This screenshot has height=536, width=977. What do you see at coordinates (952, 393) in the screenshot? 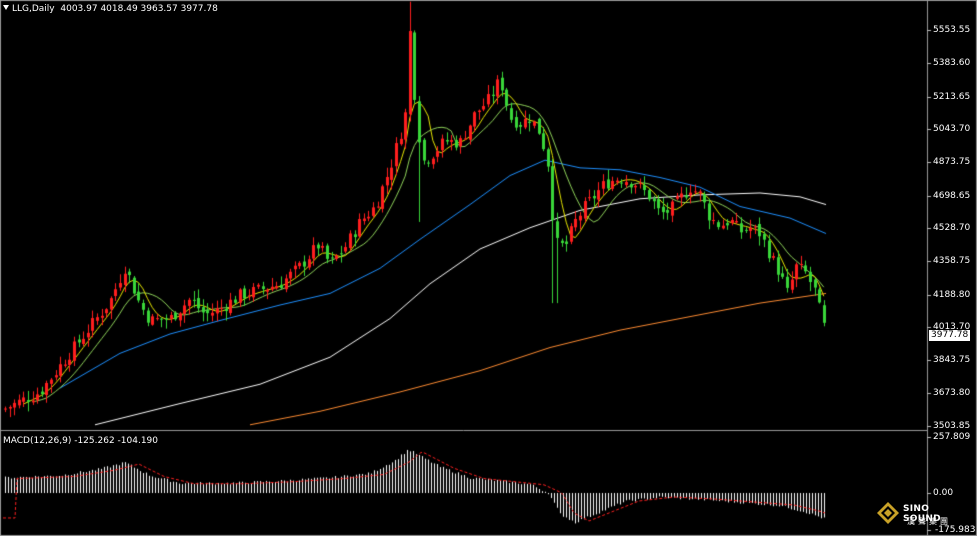
I see `price-tick-label: 3673.80` at bounding box center [952, 393].